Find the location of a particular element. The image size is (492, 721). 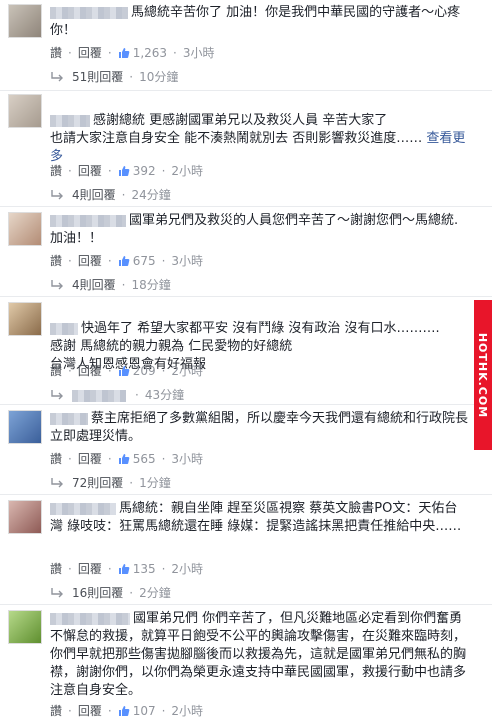

reply-count: 72則回覆 is located at coordinates (97, 483).